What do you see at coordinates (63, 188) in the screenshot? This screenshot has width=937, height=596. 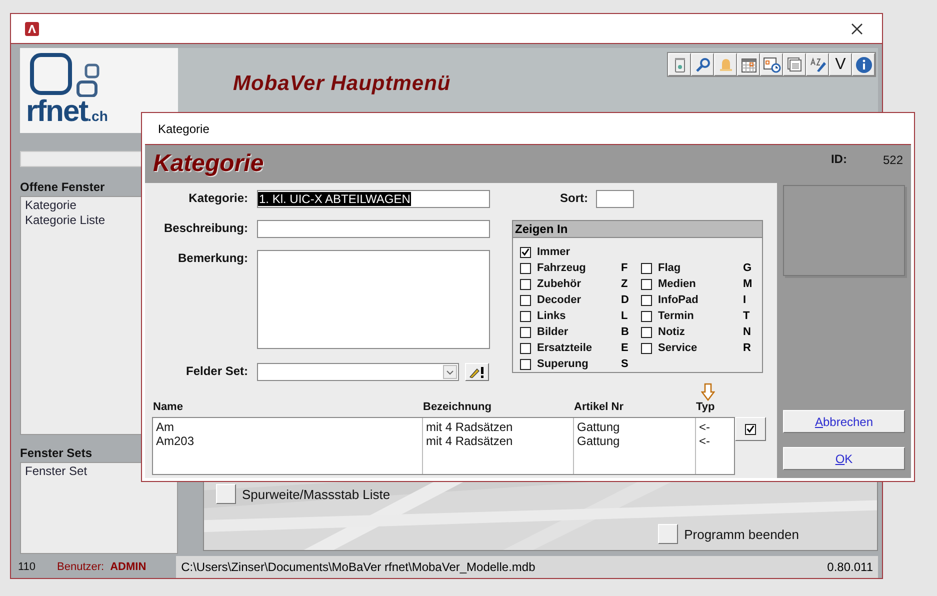 I see `section-title: Offene Fenster` at bounding box center [63, 188].